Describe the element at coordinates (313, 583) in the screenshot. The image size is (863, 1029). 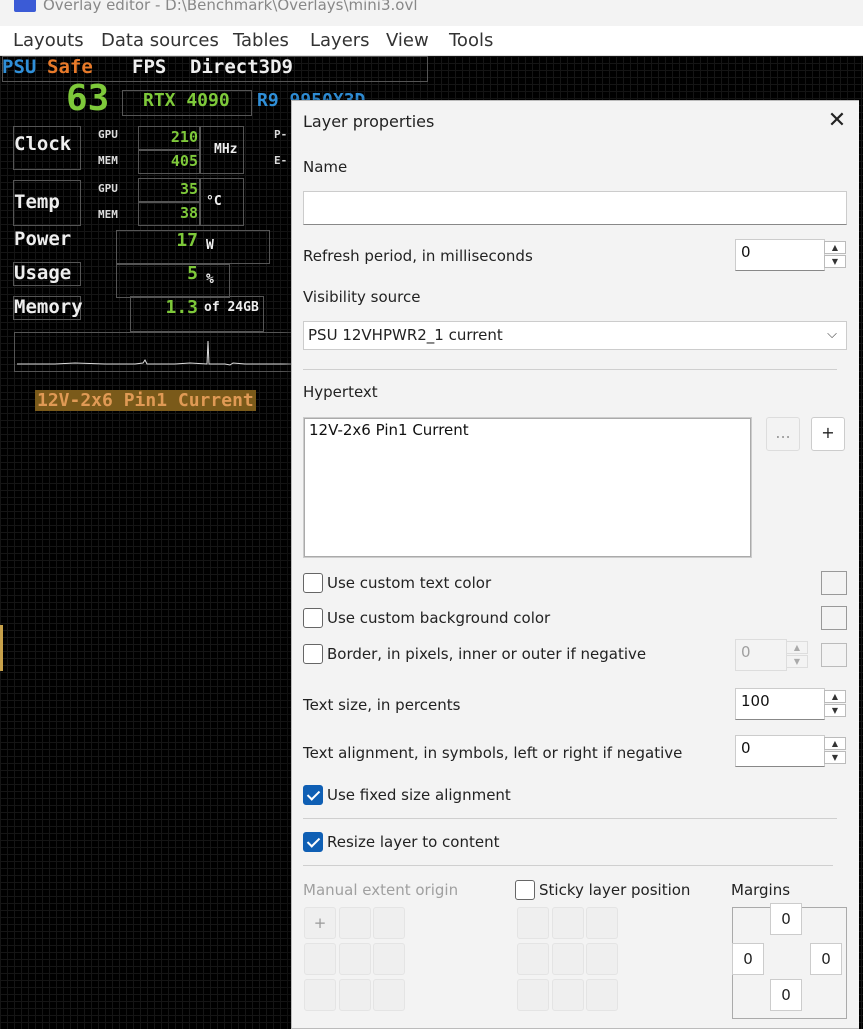
I see `custom-text-color-checkbox` at that location.